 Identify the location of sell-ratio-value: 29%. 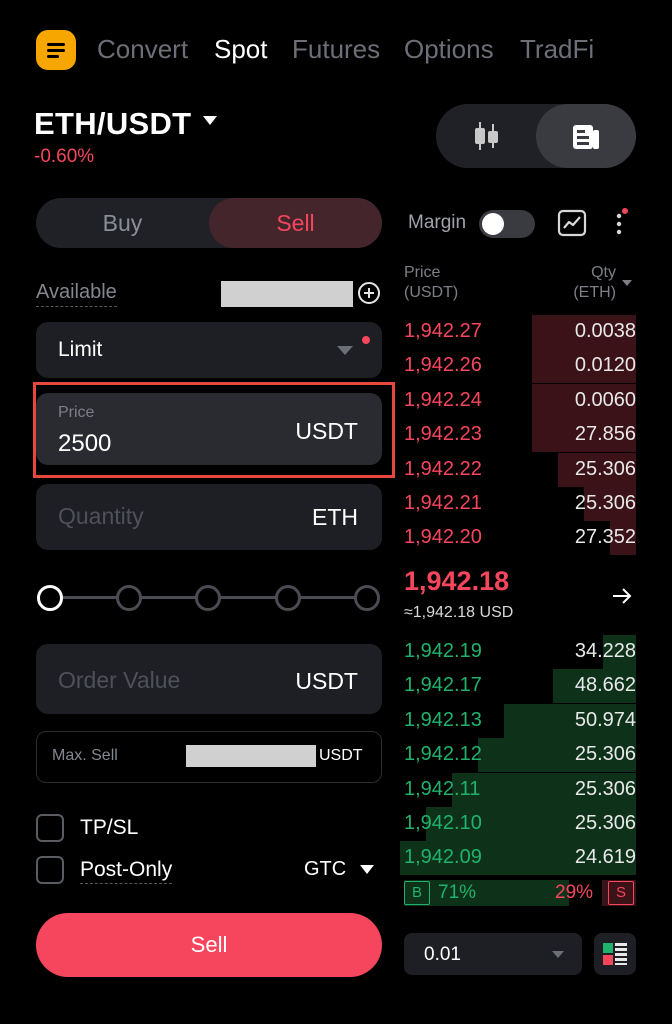
(574, 892).